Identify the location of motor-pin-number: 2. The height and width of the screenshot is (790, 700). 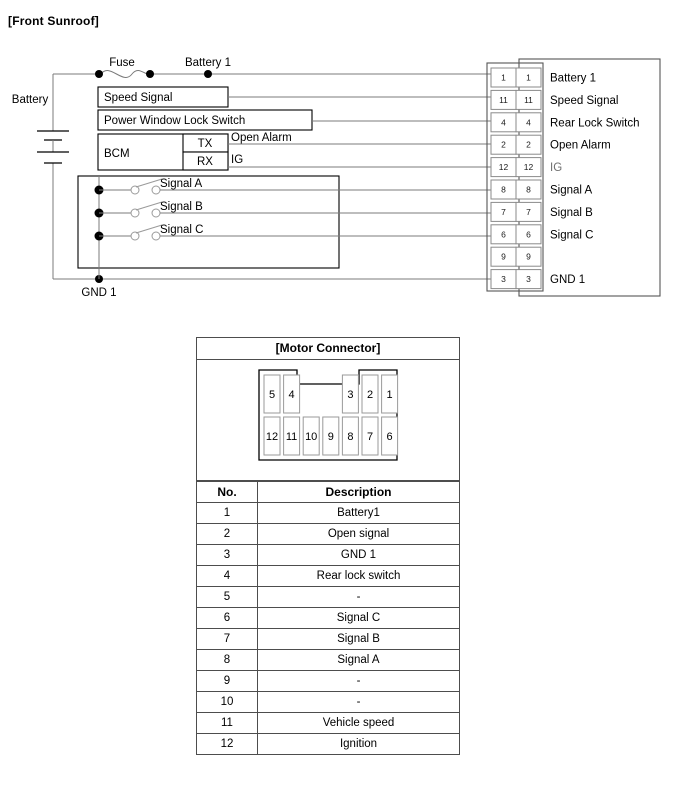
(370, 395).